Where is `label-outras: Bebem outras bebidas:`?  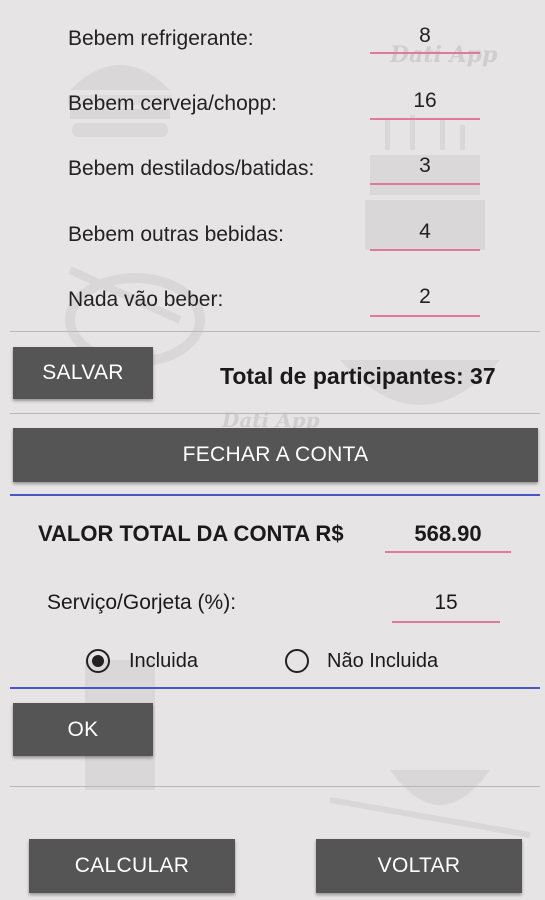 label-outras: Bebem outras bebidas: is located at coordinates (176, 234).